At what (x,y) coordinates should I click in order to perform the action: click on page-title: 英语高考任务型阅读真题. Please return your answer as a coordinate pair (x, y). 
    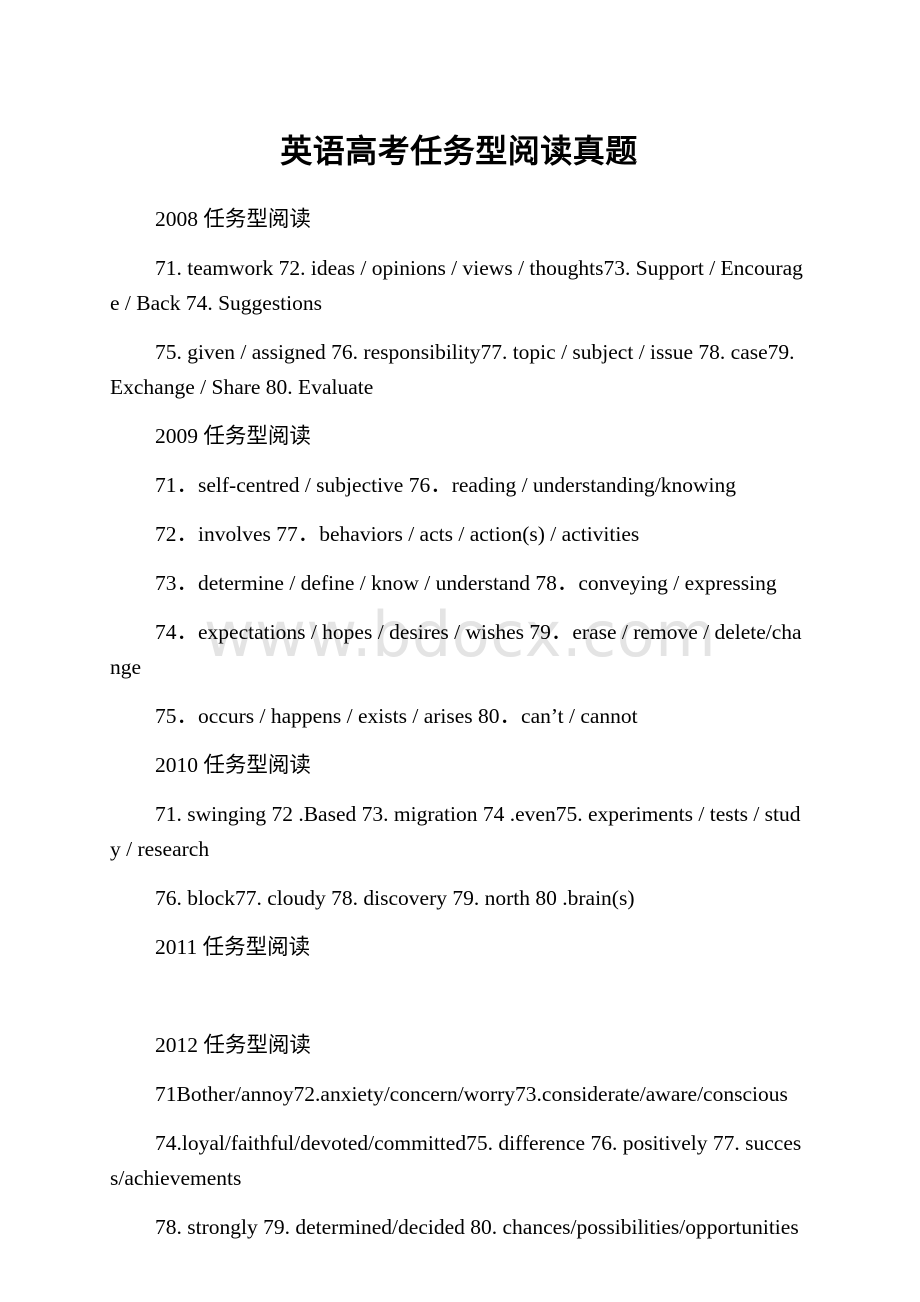
    Looking at the image, I should click on (459, 151).